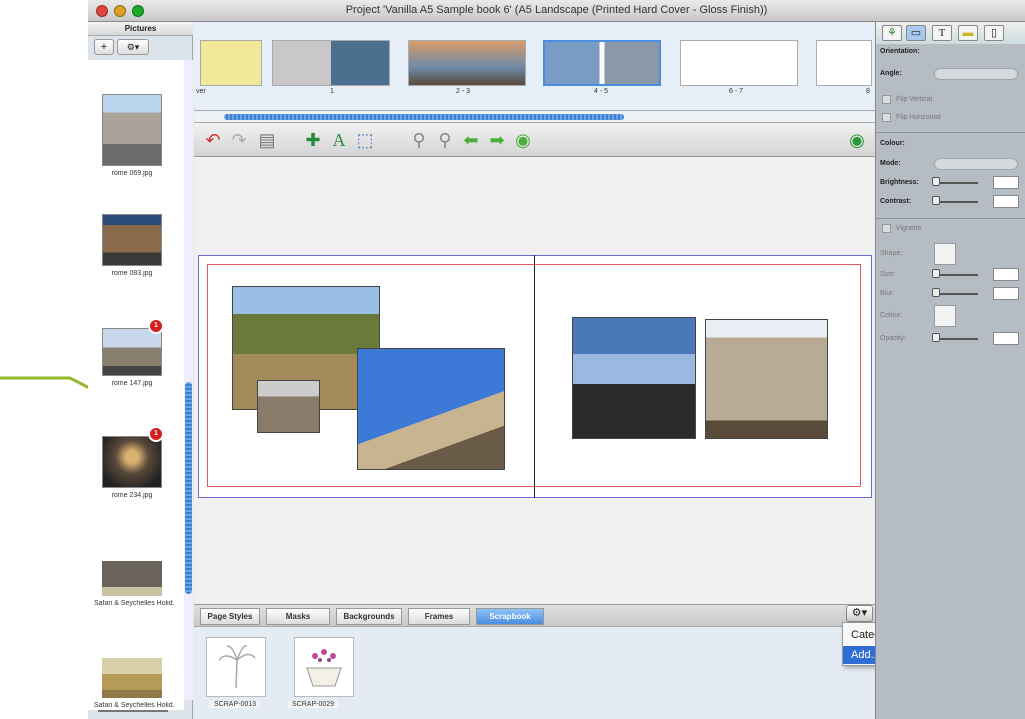 The width and height of the screenshot is (1025, 719). I want to click on tab-page-styles: Page Styles, so click(230, 616).